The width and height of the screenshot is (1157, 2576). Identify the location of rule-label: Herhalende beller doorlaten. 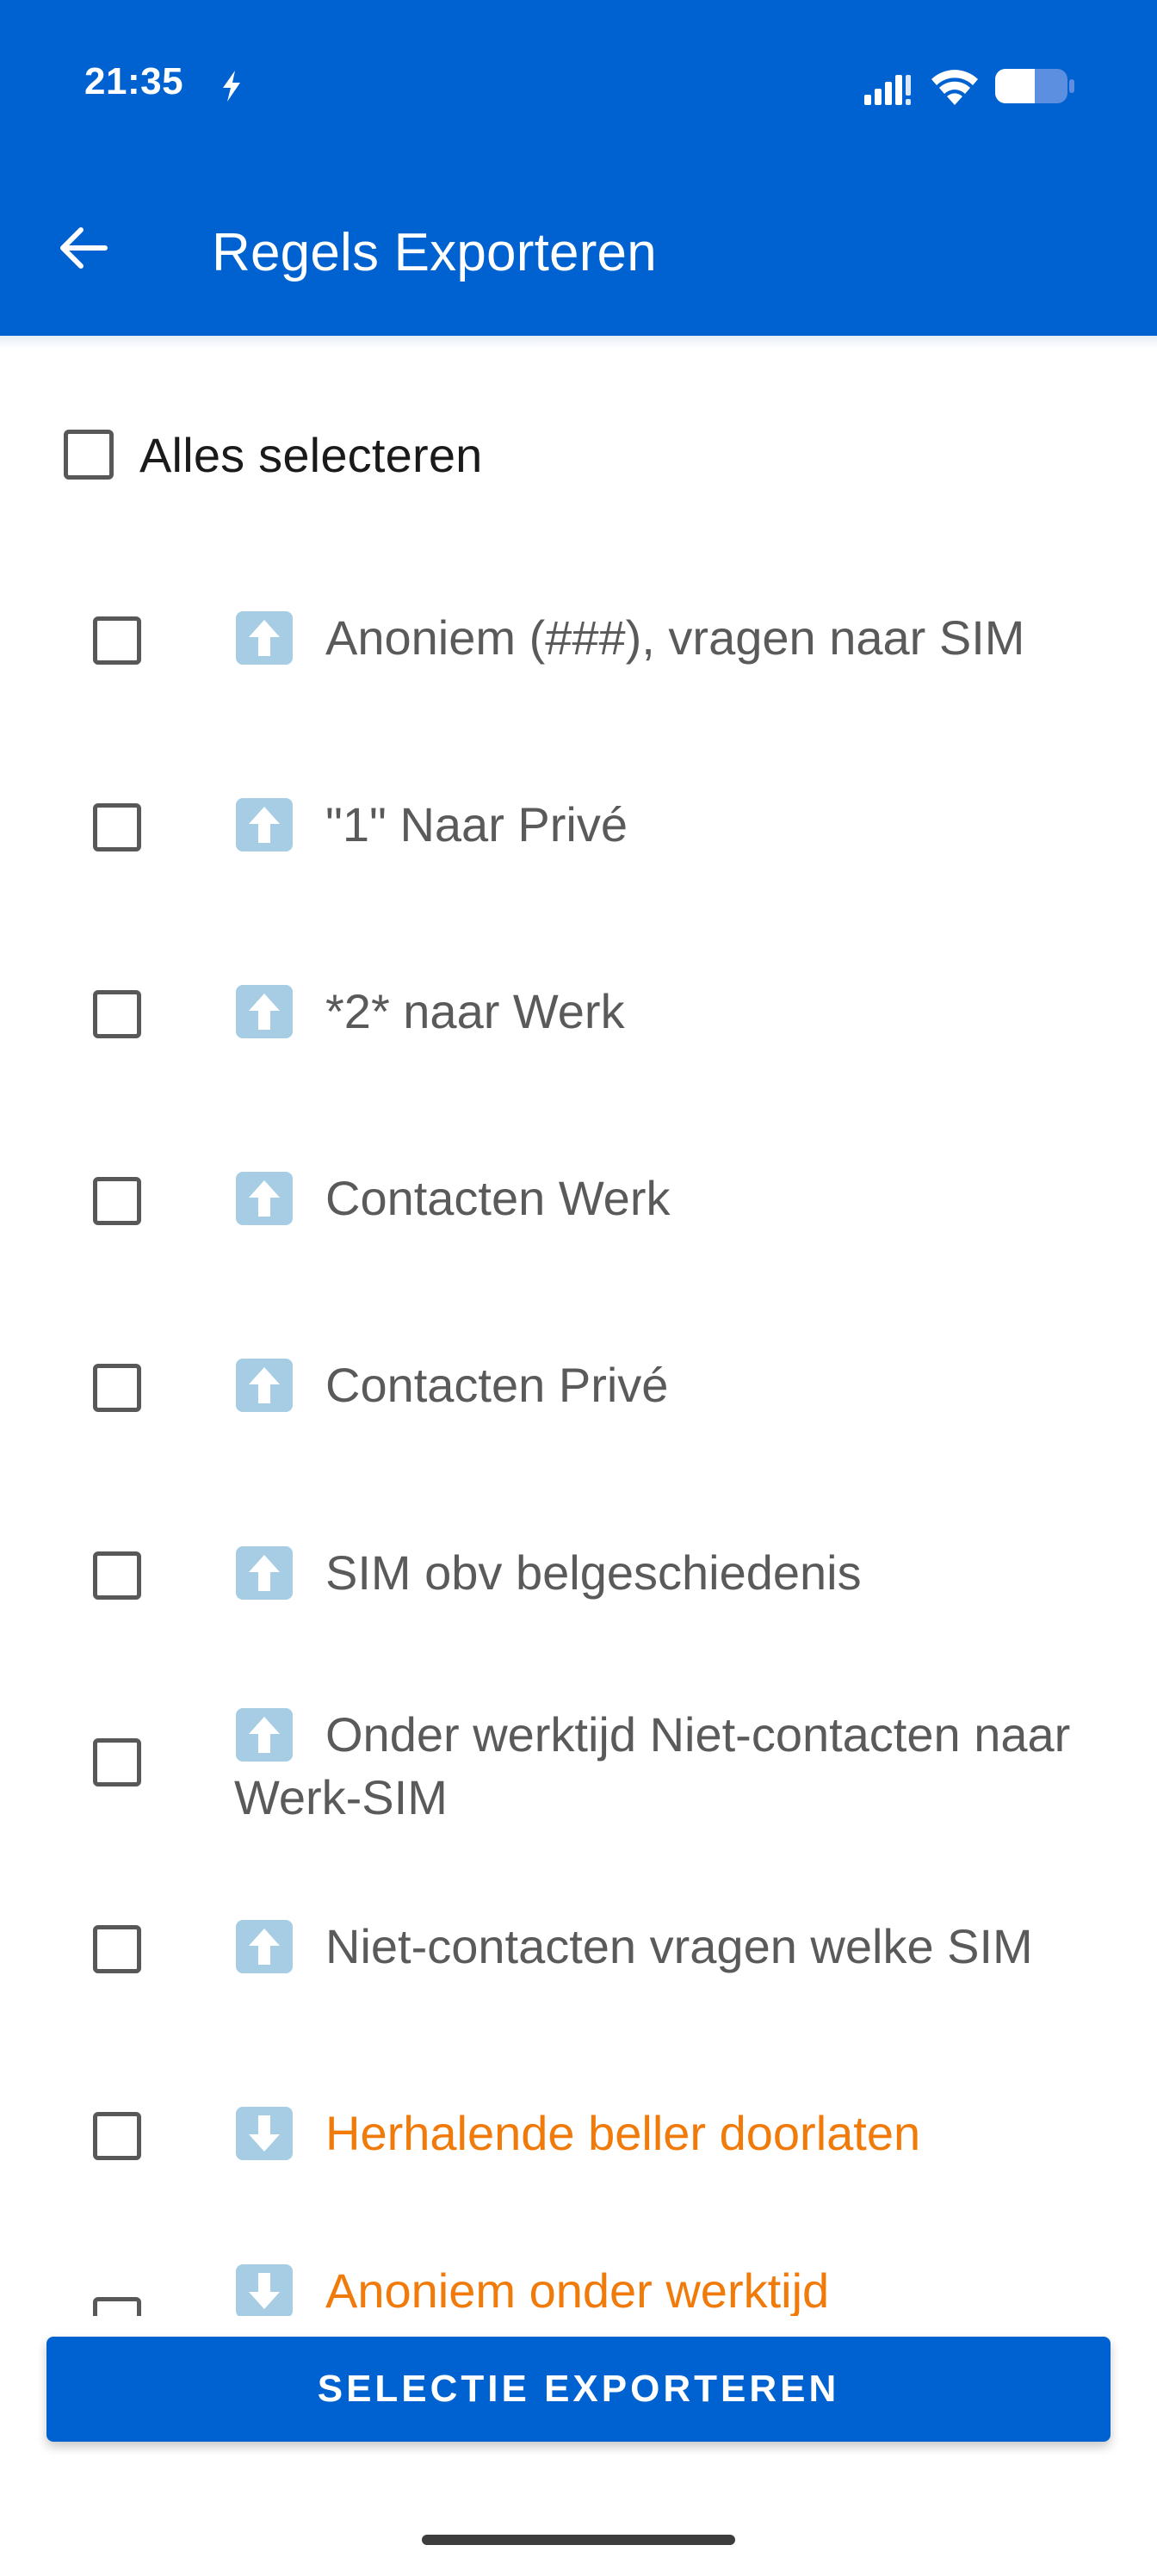
(623, 2133).